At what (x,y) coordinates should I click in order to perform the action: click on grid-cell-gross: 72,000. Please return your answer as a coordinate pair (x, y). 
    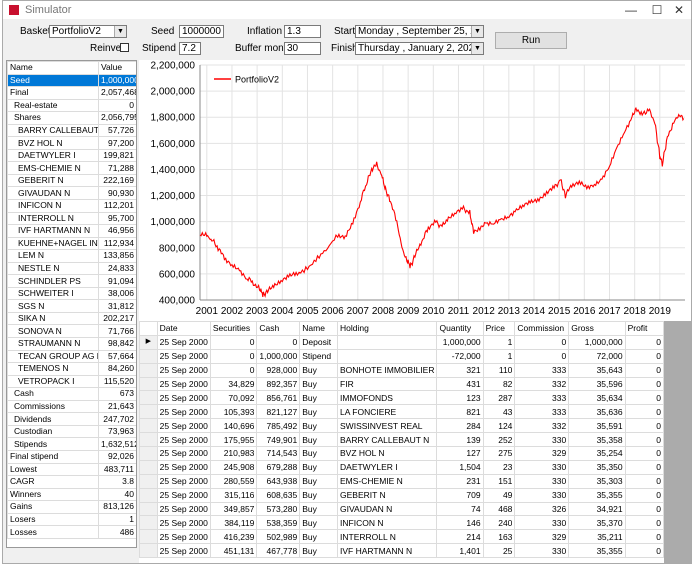
    Looking at the image, I should click on (597, 356).